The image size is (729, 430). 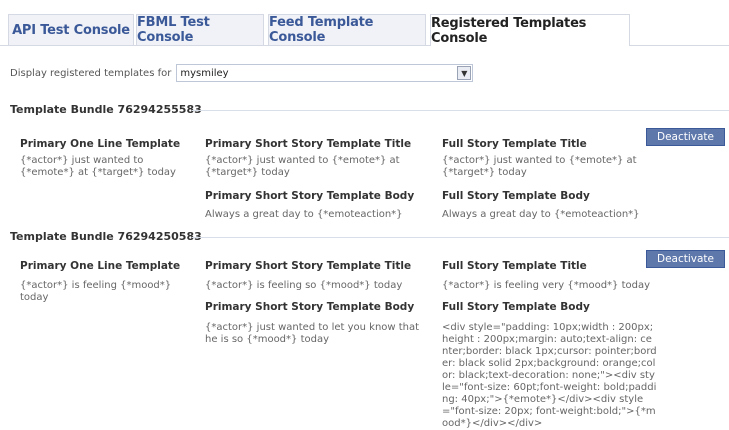 What do you see at coordinates (71, 29) in the screenshot?
I see `tab-api-test-console: API Test Console` at bounding box center [71, 29].